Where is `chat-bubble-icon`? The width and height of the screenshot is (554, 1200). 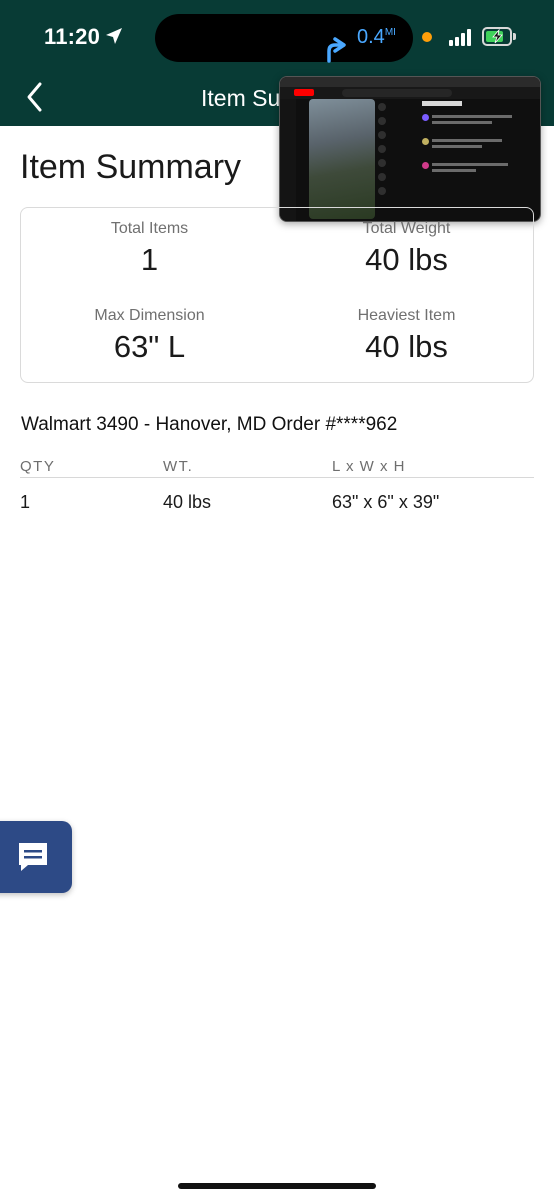
chat-bubble-icon is located at coordinates (33, 857).